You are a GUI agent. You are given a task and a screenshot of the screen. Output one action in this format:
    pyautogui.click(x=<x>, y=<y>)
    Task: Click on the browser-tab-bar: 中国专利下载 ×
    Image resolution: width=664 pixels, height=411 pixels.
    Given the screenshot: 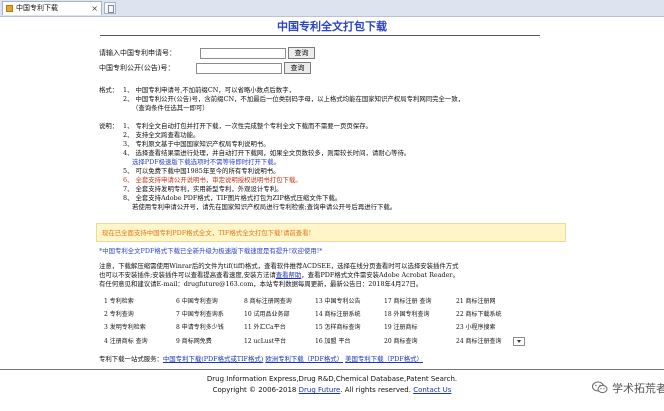 What is the action you would take?
    pyautogui.click(x=332, y=8)
    